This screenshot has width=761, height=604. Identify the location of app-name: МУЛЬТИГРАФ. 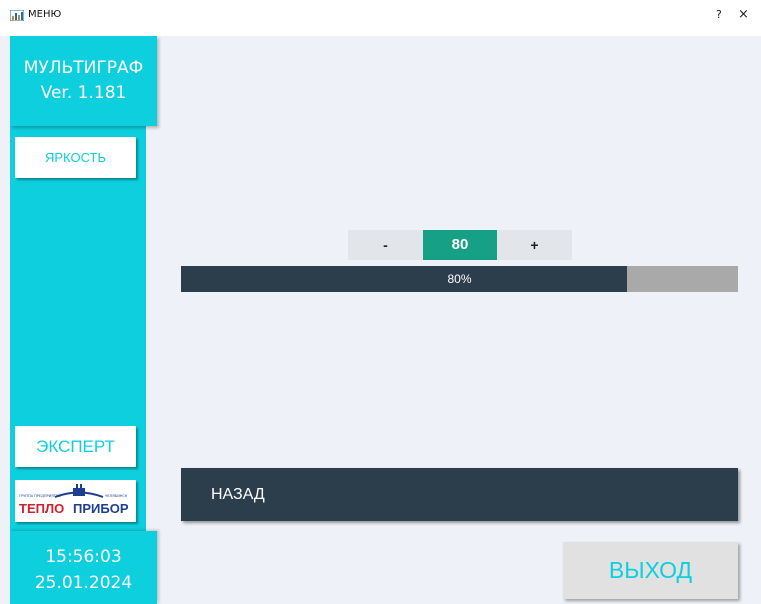
(83, 68).